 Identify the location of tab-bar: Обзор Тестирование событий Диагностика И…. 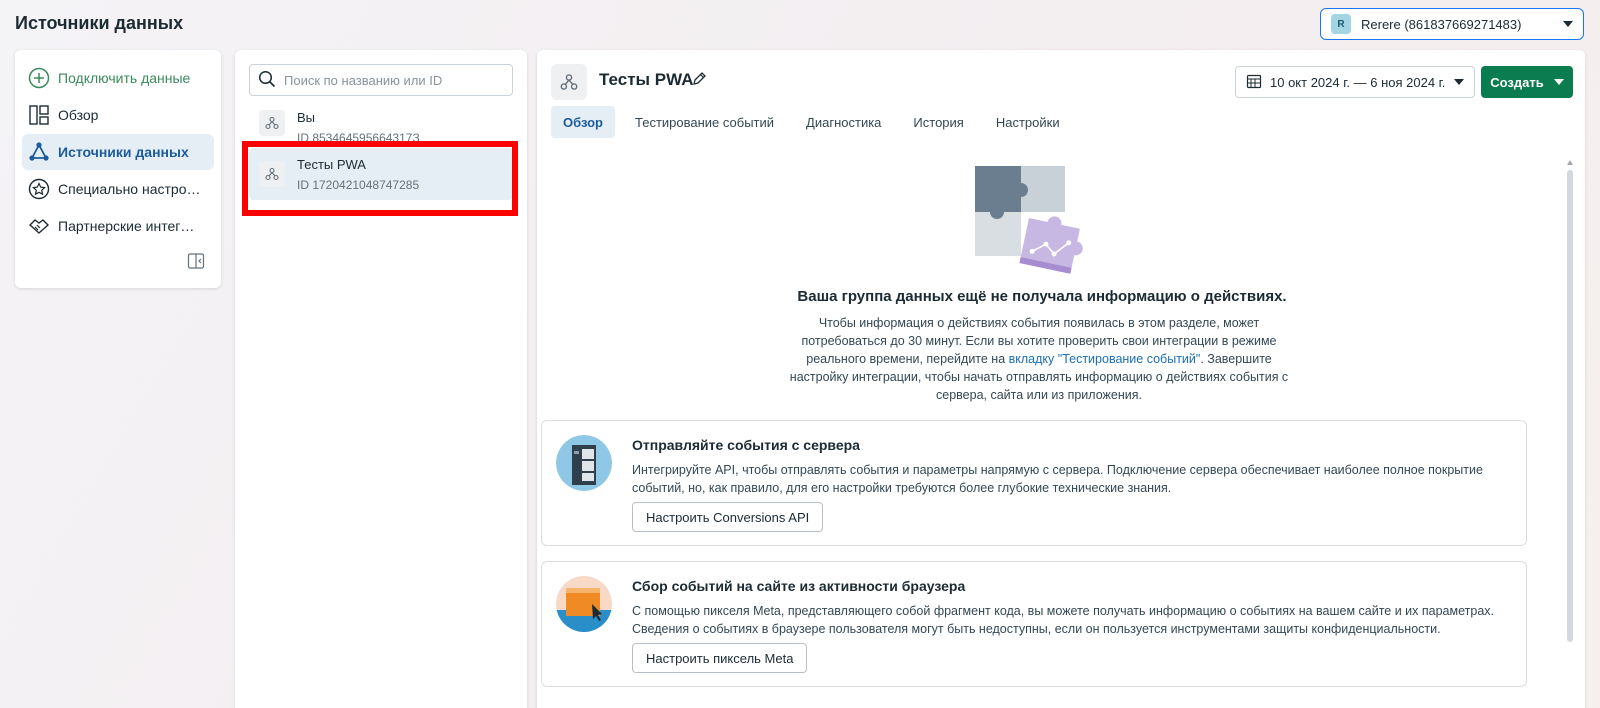
(815, 122).